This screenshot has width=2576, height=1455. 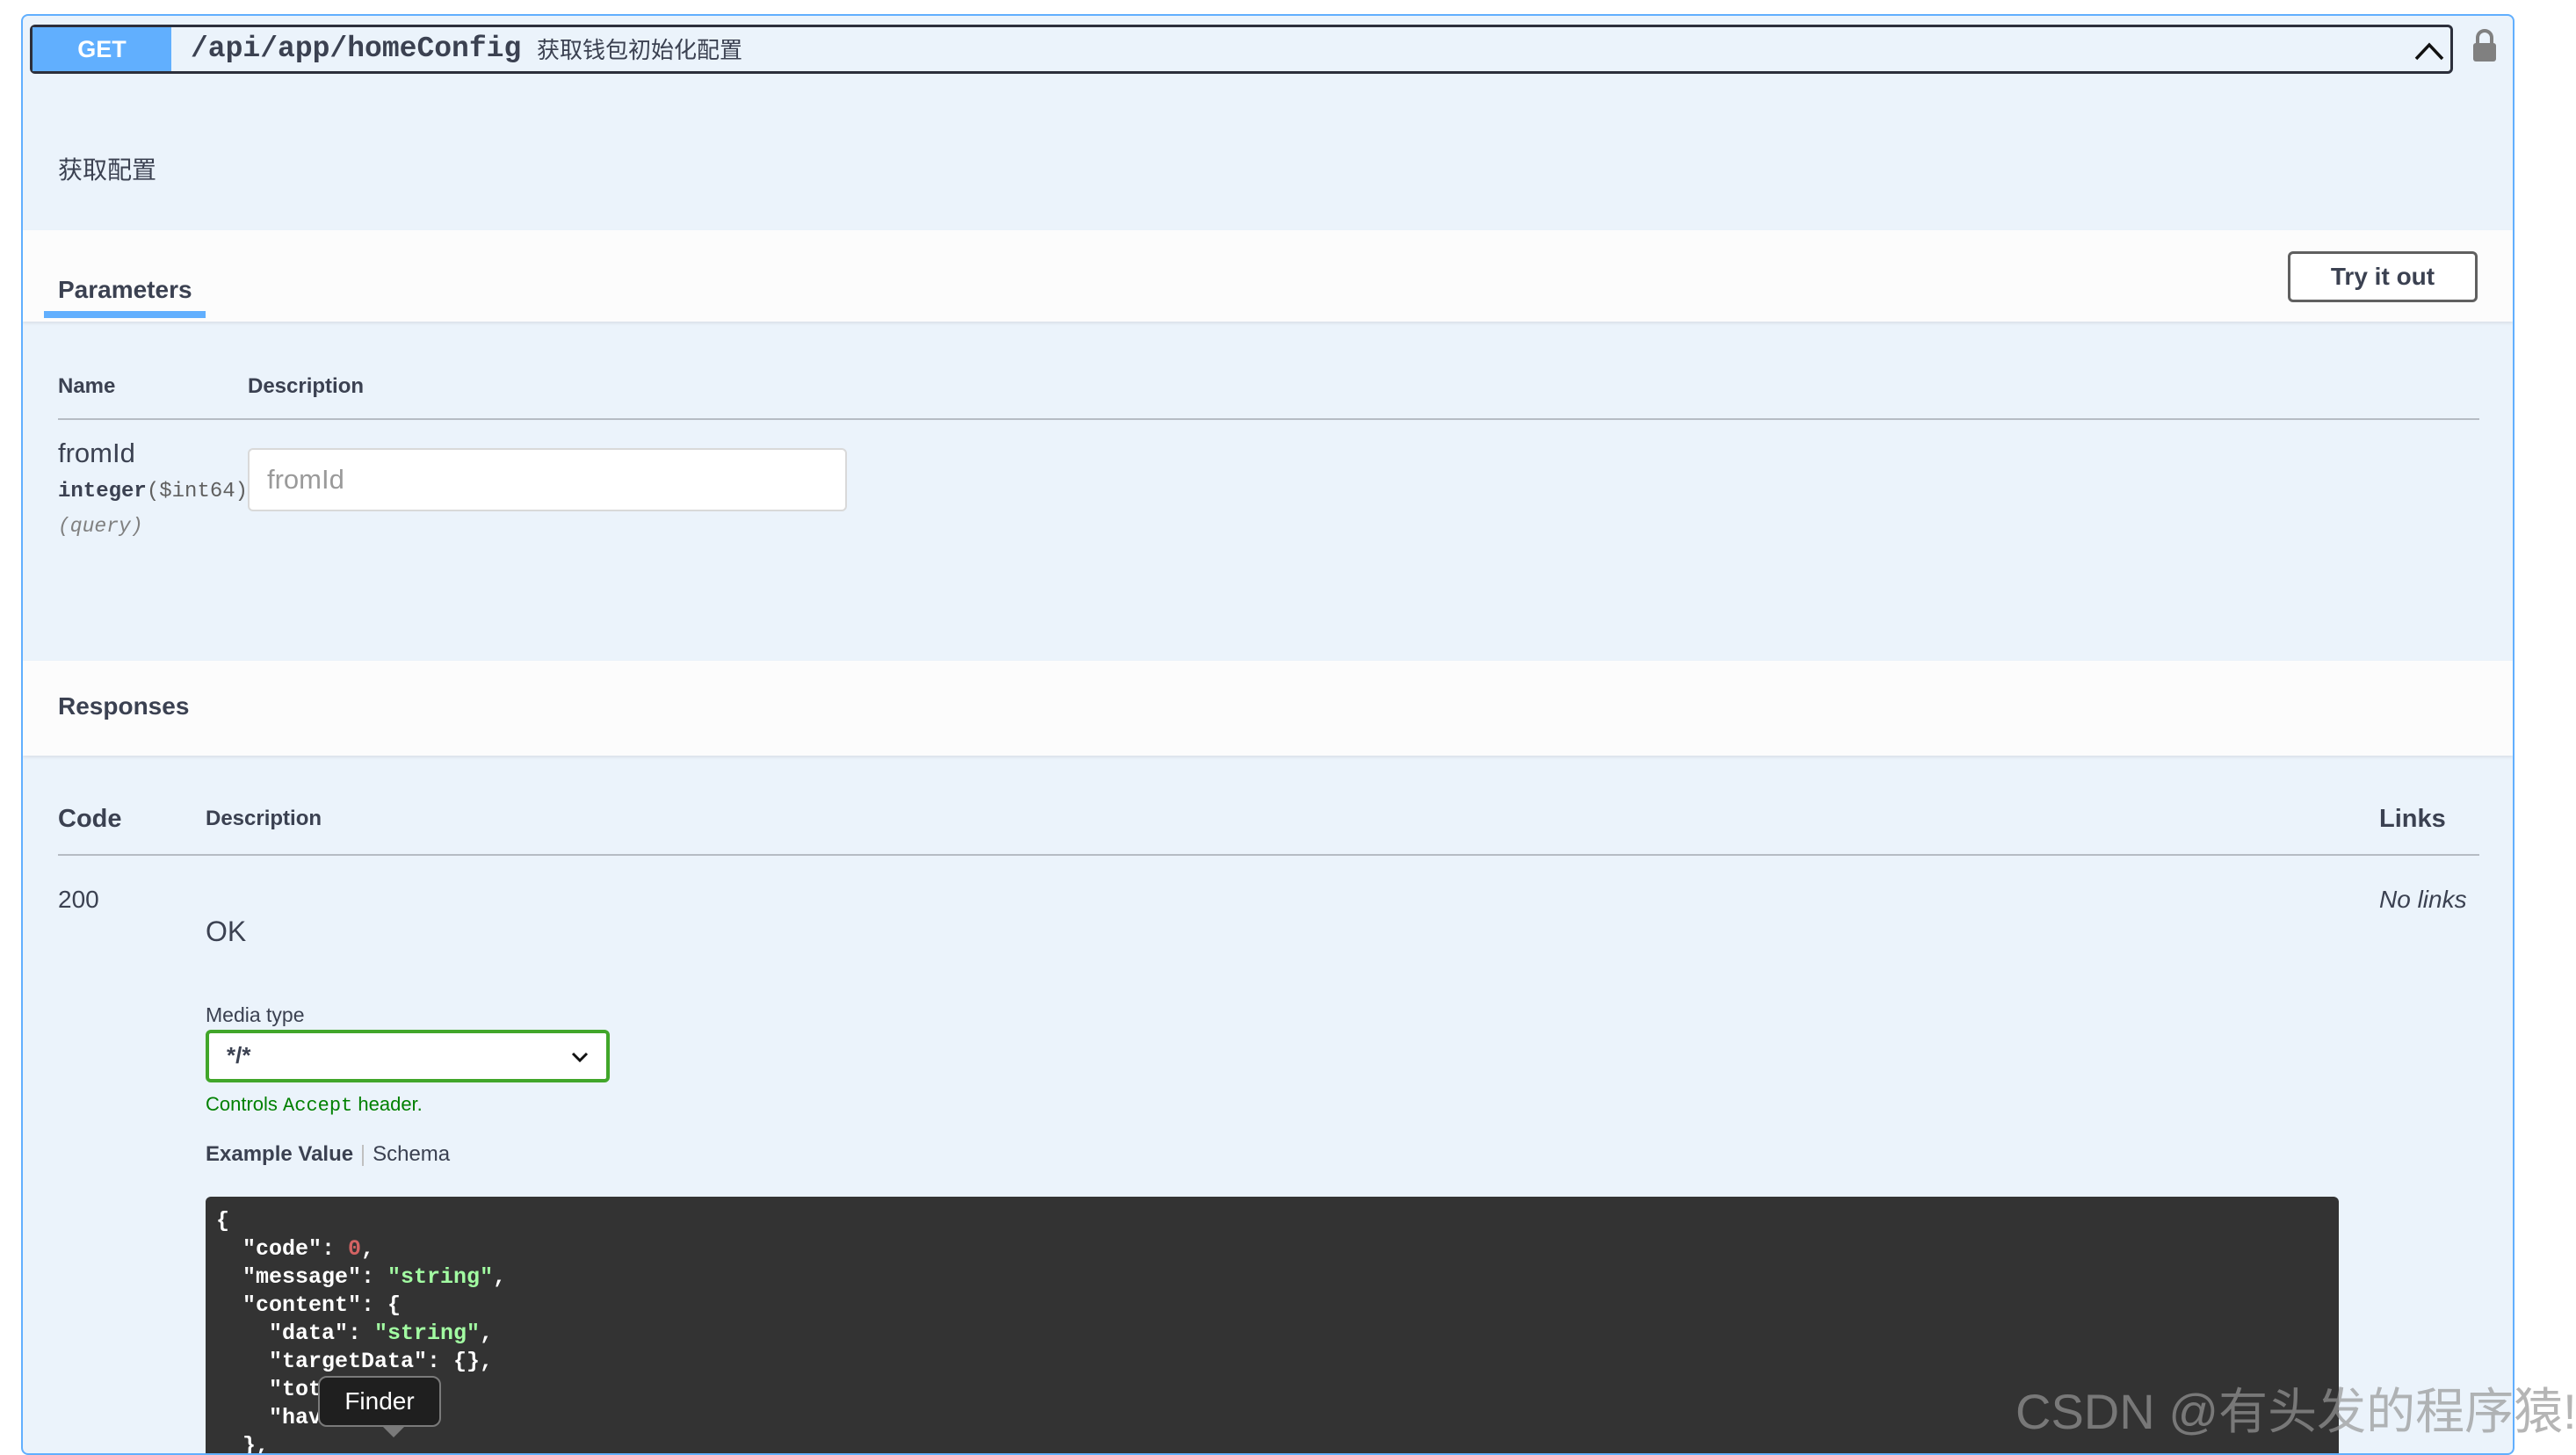 What do you see at coordinates (96, 453) in the screenshot?
I see `param-name: fromId` at bounding box center [96, 453].